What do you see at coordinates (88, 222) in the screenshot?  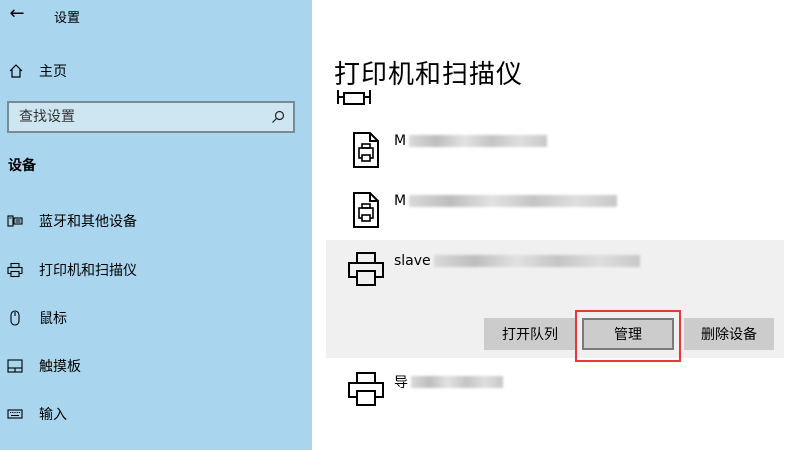 I see `sidebar-item-label: 蓝牙和其他设备` at bounding box center [88, 222].